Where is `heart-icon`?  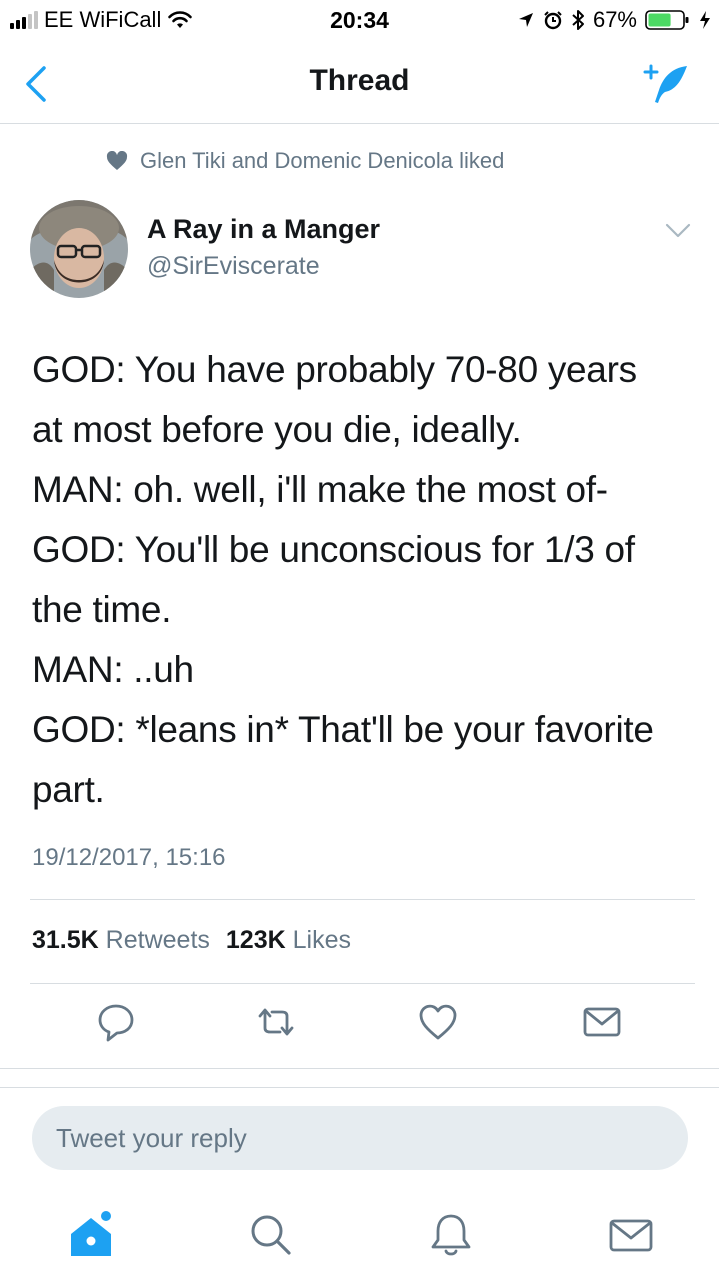 heart-icon is located at coordinates (117, 160).